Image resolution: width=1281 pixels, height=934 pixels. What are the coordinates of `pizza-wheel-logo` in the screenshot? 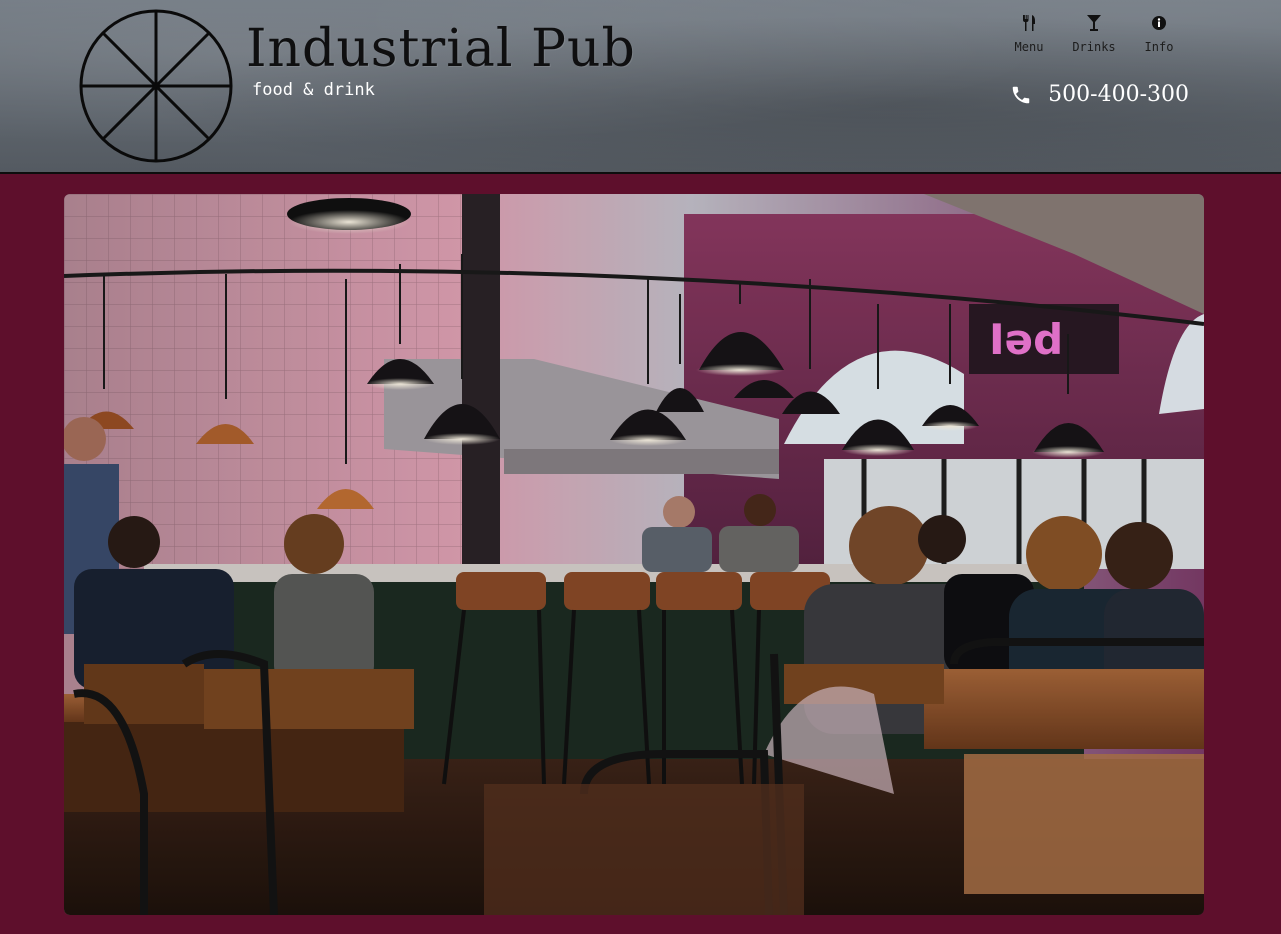 It's located at (156, 86).